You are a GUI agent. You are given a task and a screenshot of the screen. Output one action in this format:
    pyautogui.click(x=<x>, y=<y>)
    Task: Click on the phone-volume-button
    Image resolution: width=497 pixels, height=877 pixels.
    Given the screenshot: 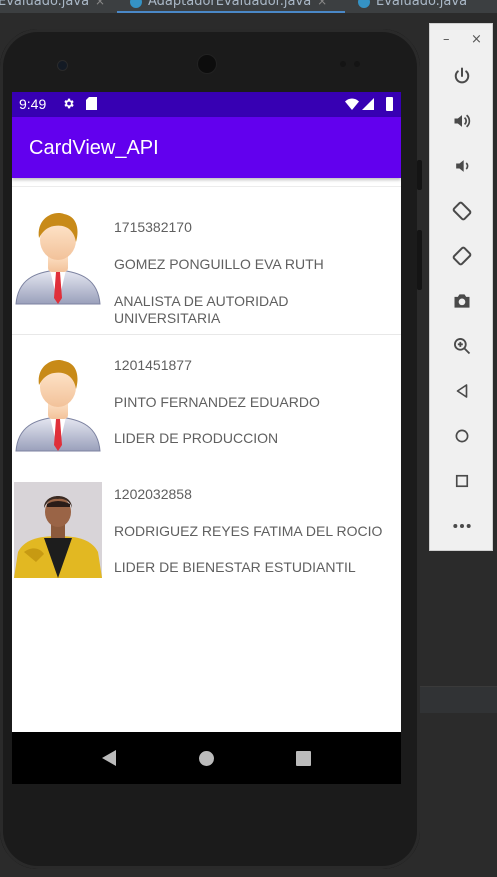 What is the action you would take?
    pyautogui.click(x=419, y=260)
    